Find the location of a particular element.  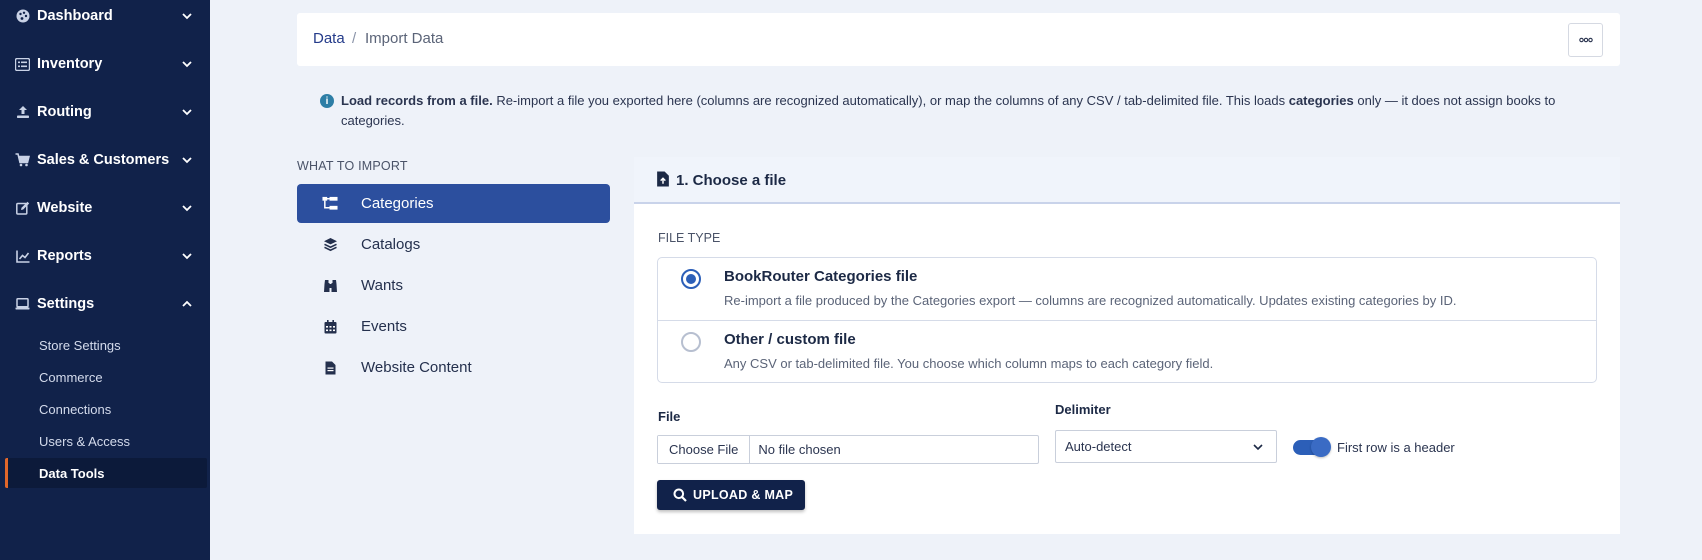

file-upload-icon is located at coordinates (663, 179).